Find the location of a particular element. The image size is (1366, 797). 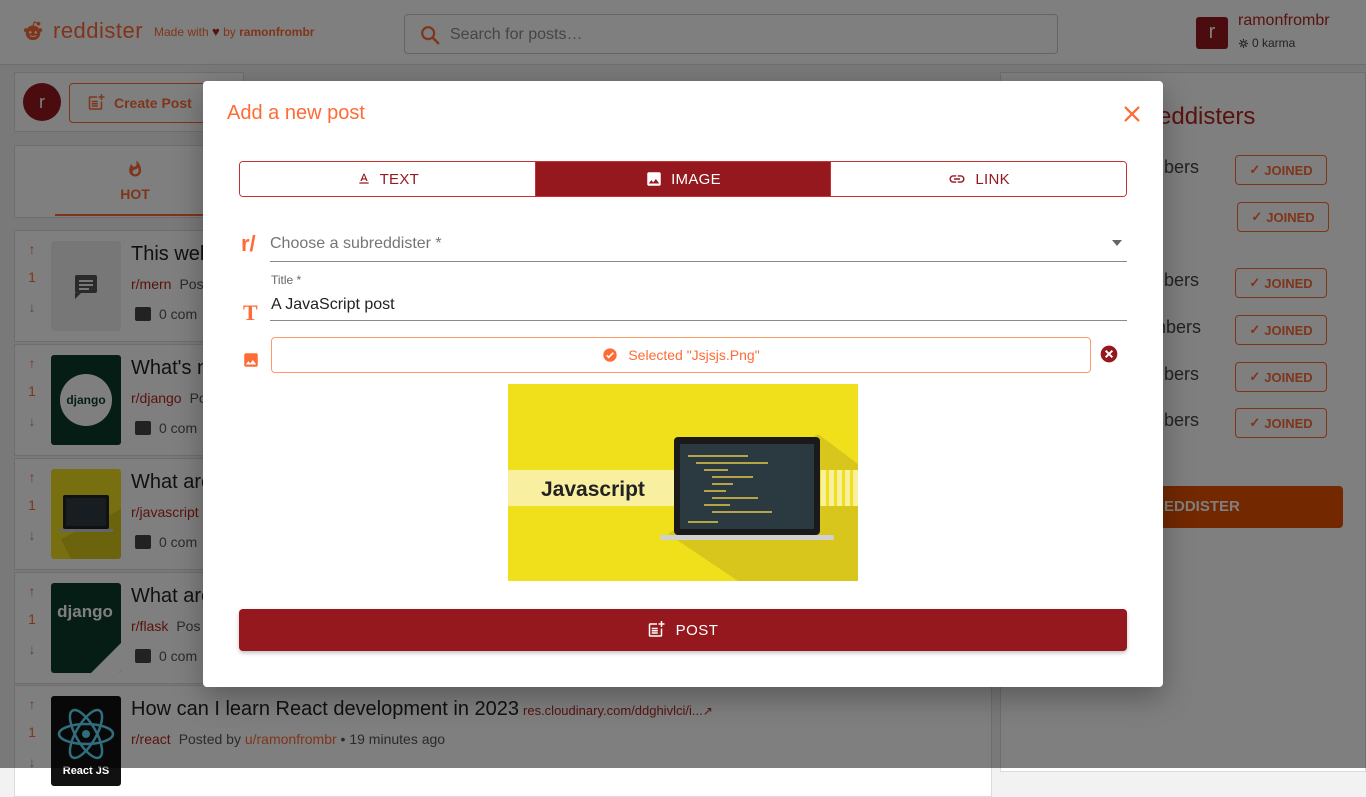

tab-link: LINK is located at coordinates (978, 179).